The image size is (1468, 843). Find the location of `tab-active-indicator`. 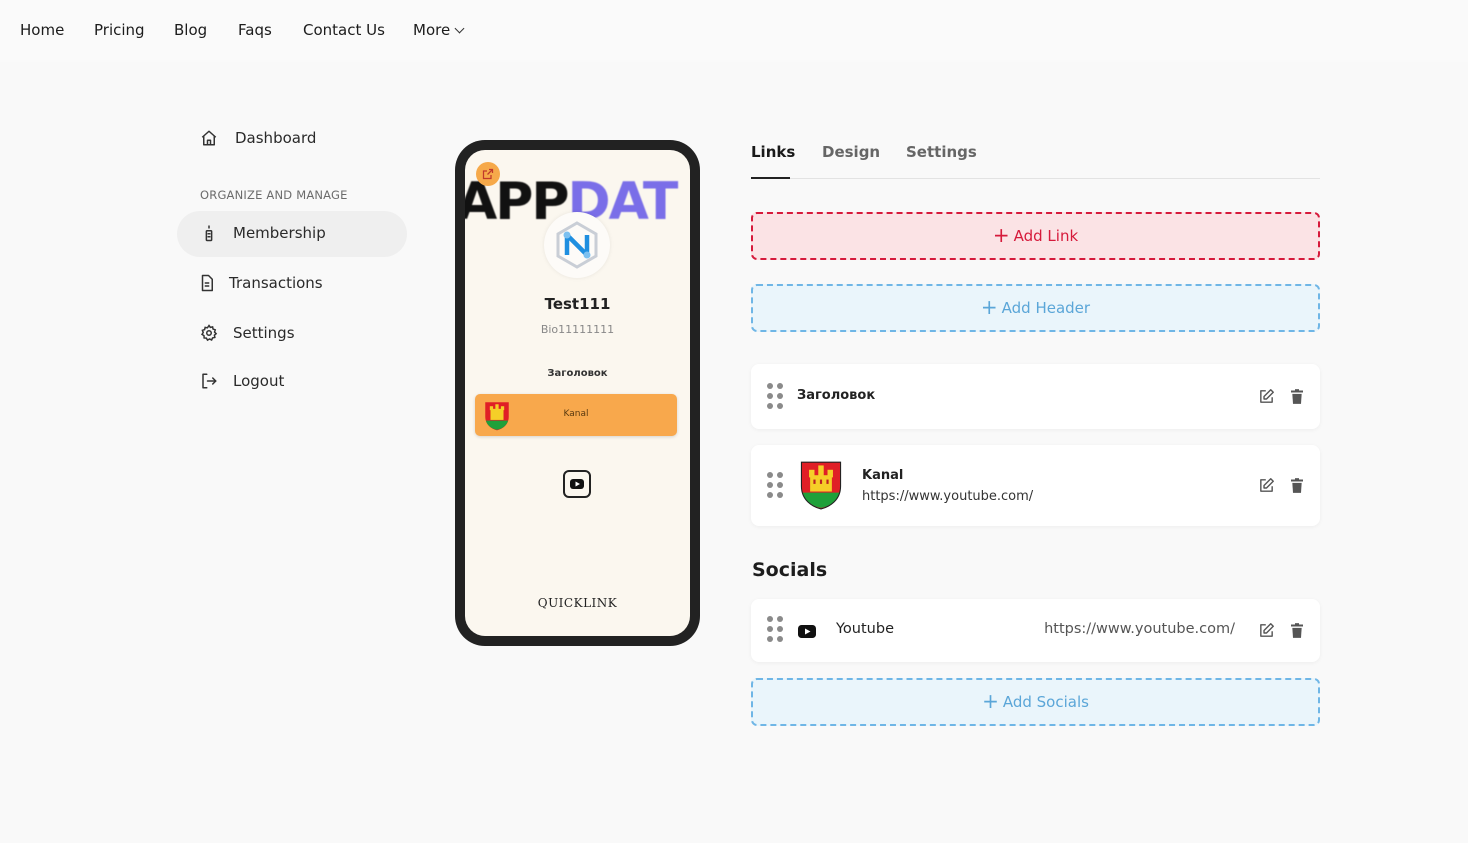

tab-active-indicator is located at coordinates (770, 178).